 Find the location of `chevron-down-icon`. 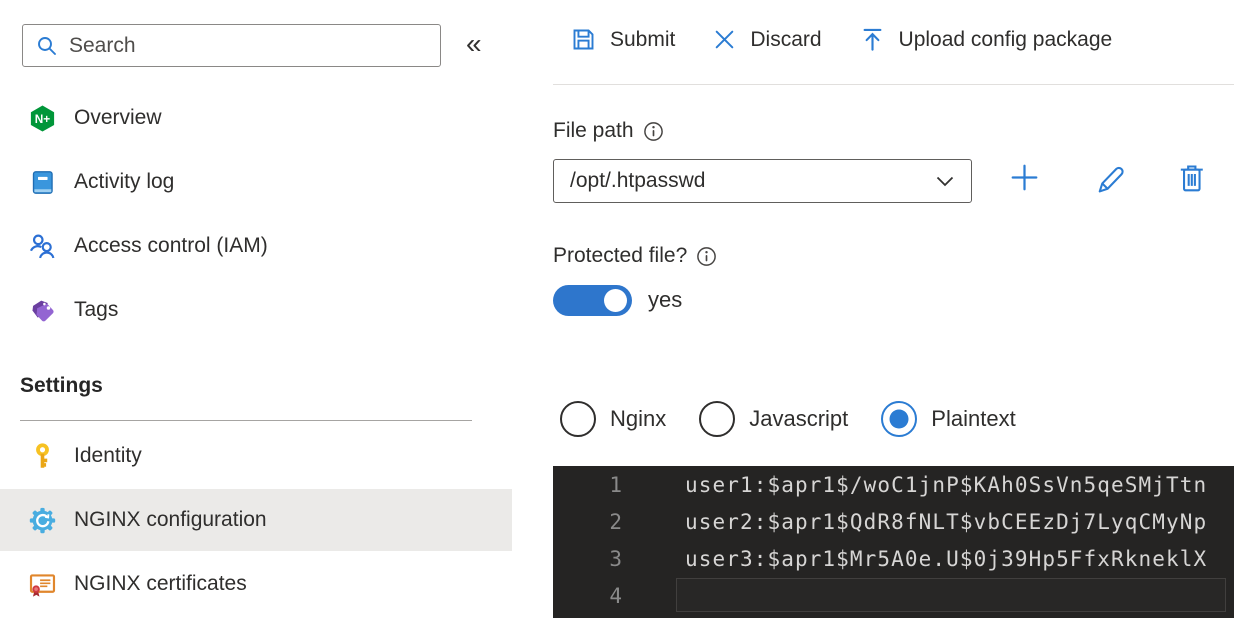

chevron-down-icon is located at coordinates (945, 181).